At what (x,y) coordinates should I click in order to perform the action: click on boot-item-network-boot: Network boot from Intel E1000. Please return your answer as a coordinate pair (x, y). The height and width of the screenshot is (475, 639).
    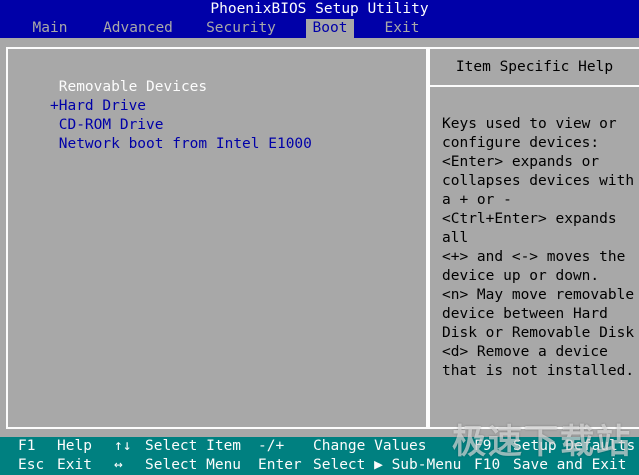
    Looking at the image, I should click on (181, 144).